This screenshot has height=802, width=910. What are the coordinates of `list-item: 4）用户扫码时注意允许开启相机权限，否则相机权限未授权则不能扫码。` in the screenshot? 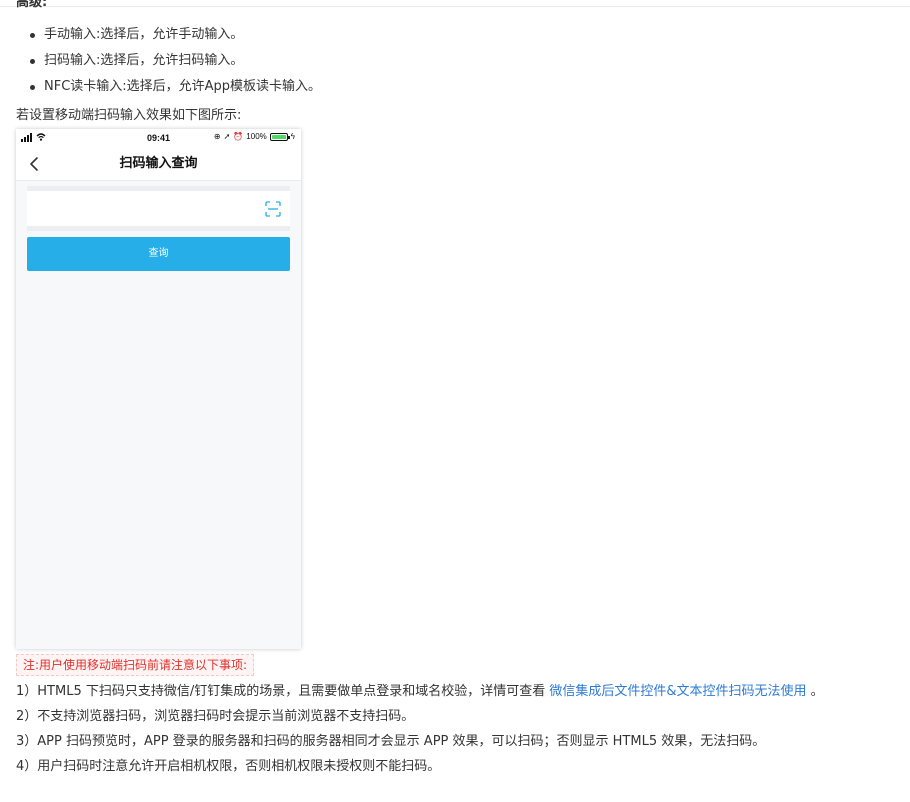 It's located at (228, 766).